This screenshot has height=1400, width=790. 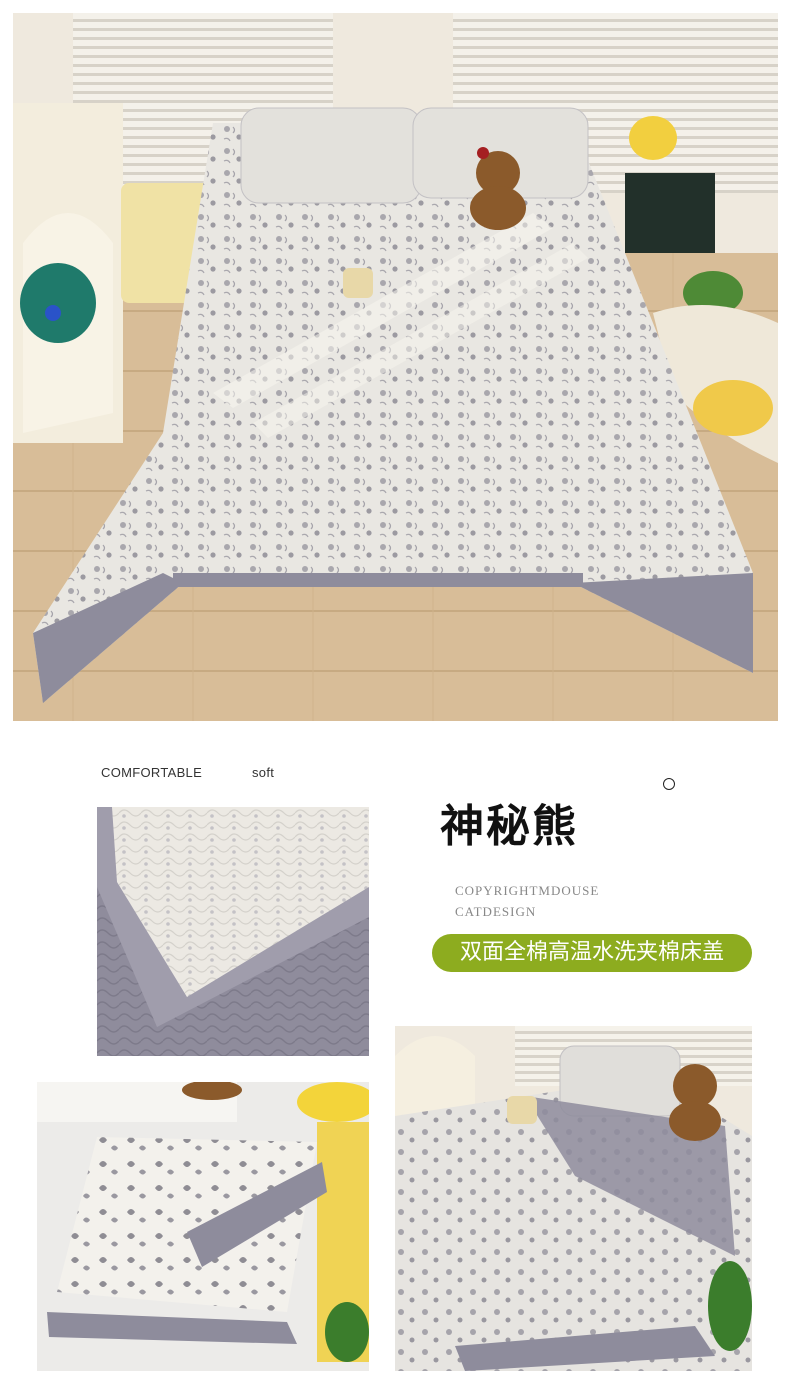 What do you see at coordinates (527, 890) in the screenshot?
I see `copyright-line-1: COPYRIGHTMDOUSE` at bounding box center [527, 890].